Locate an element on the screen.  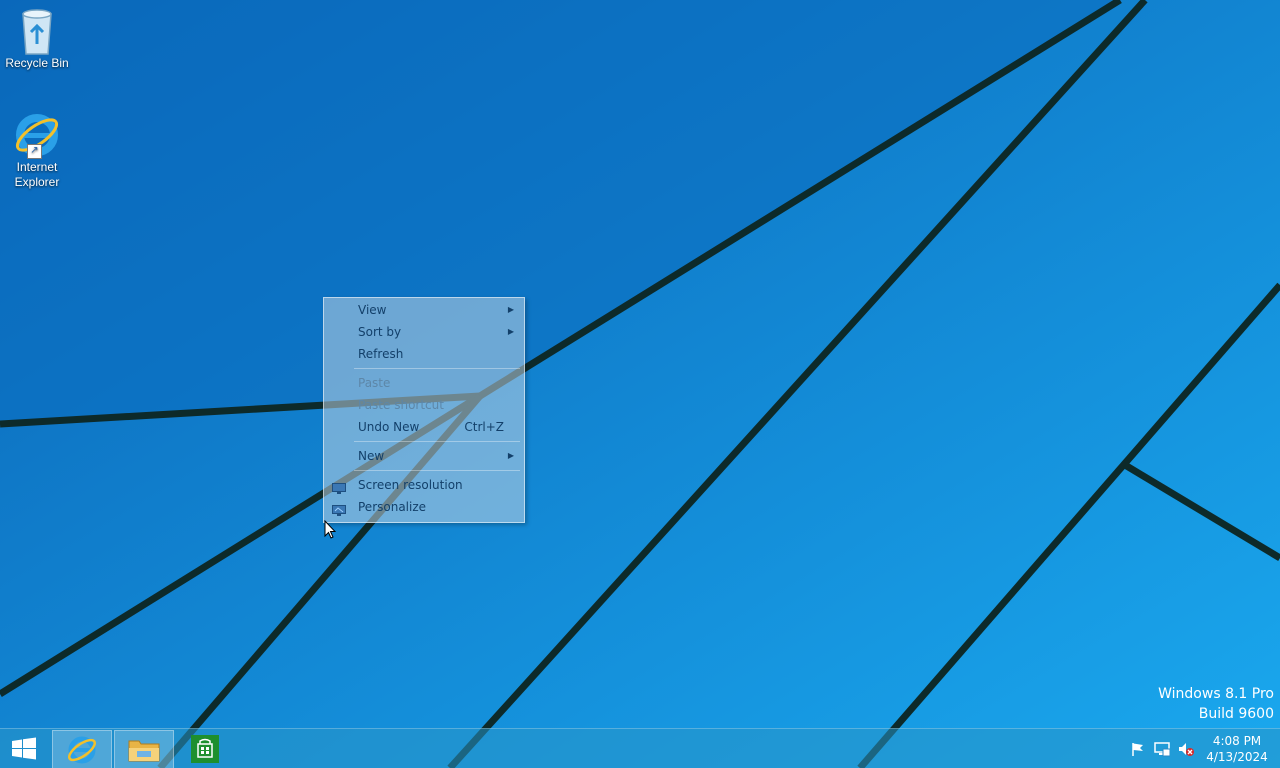
windows-version-watermark: Windows 8.1 Pro Build 9600 is located at coordinates (1216, 704).